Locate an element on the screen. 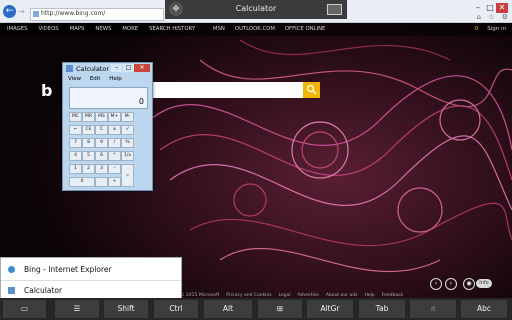 This screenshot has height=320, width=512. calculator-title: Calculator is located at coordinates (93, 69).